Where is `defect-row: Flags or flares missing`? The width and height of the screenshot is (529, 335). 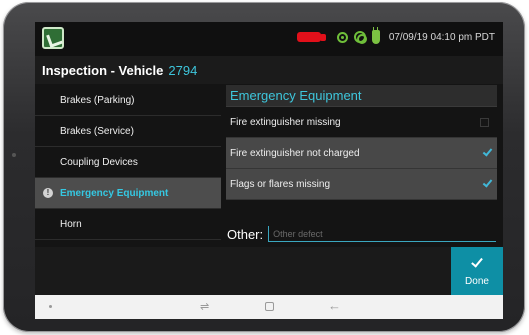
defect-row: Flags or flares missing is located at coordinates (361, 184).